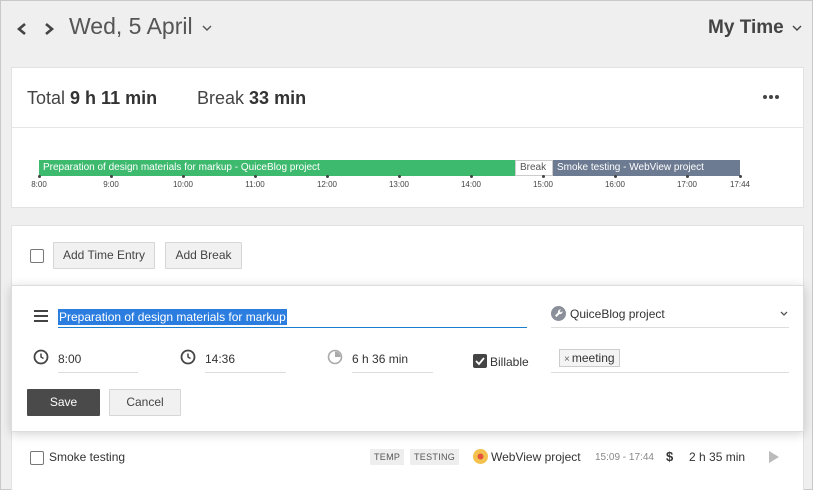 This screenshot has width=813, height=490. What do you see at coordinates (37, 458) in the screenshot?
I see `entry-checkbox` at bounding box center [37, 458].